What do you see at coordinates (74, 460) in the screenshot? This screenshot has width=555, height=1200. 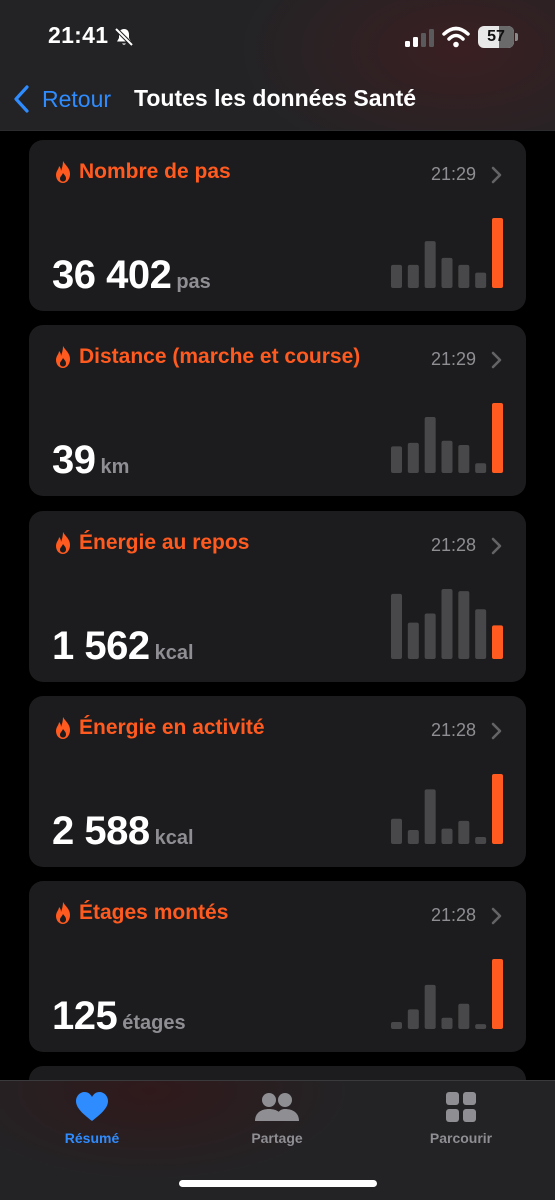 I see `card-value: 39` at bounding box center [74, 460].